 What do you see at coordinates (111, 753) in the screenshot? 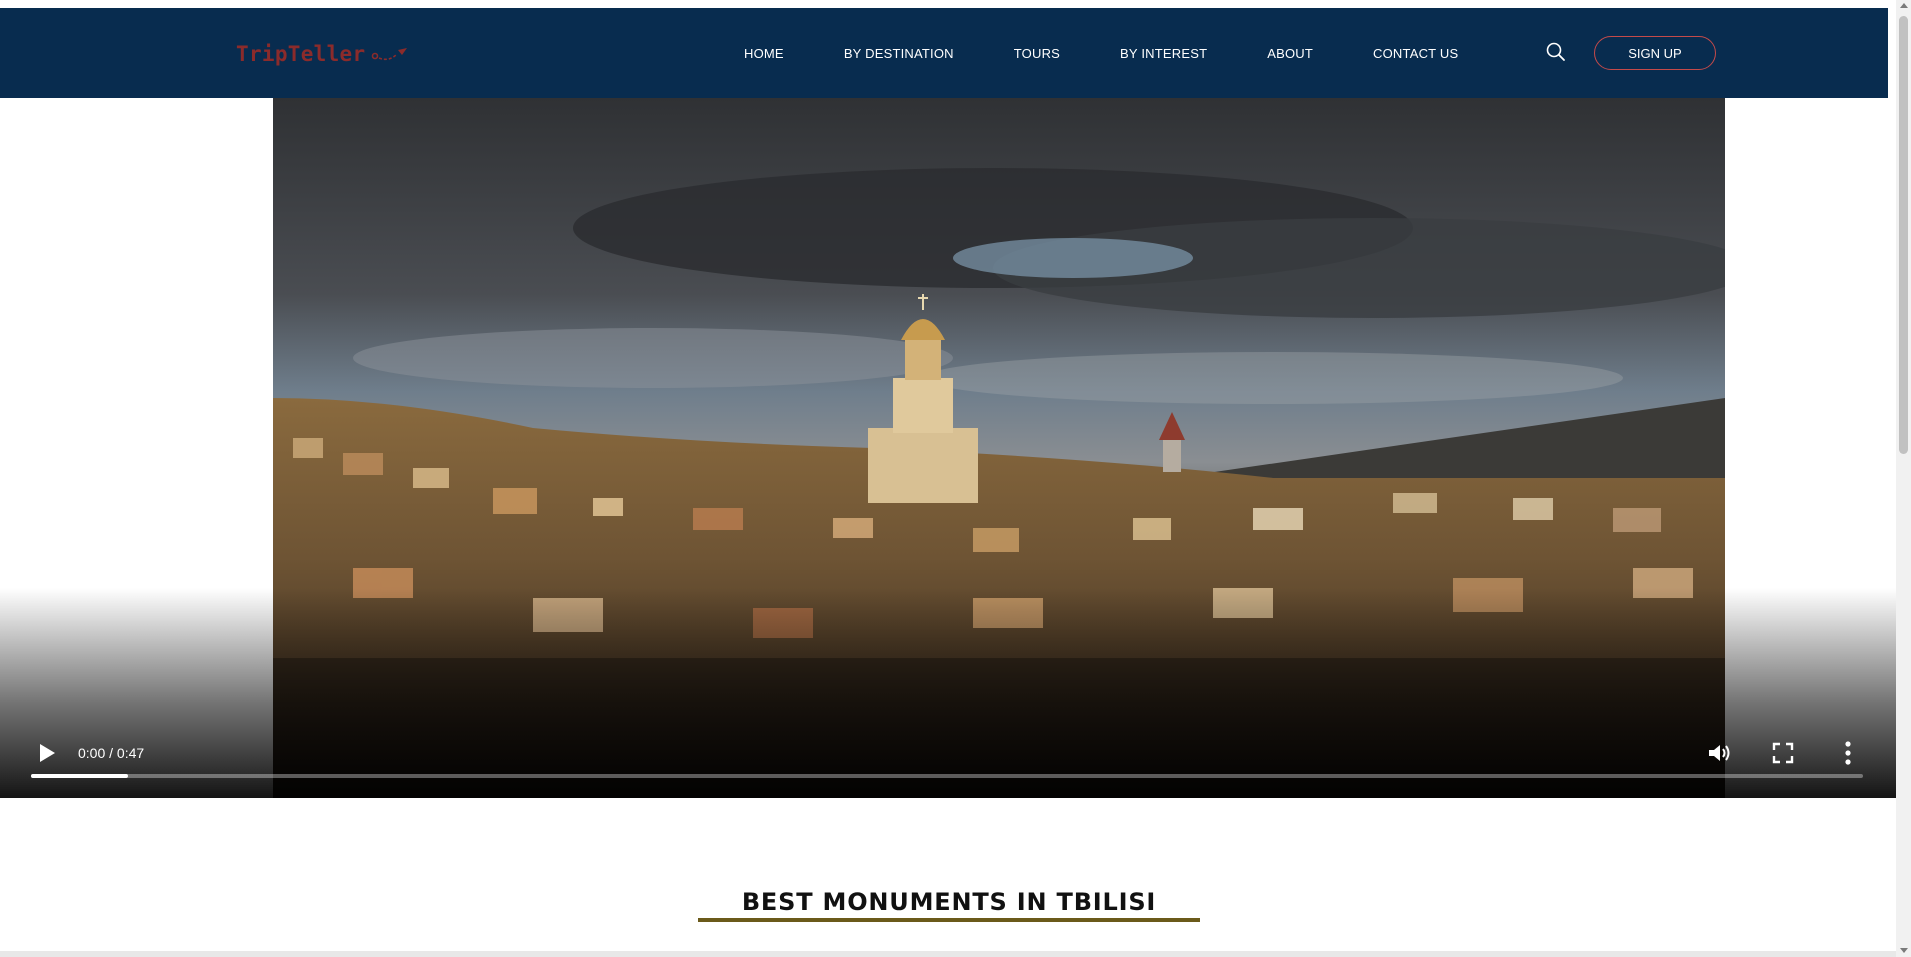
I see `video-time: 0:00 / 0:47` at bounding box center [111, 753].